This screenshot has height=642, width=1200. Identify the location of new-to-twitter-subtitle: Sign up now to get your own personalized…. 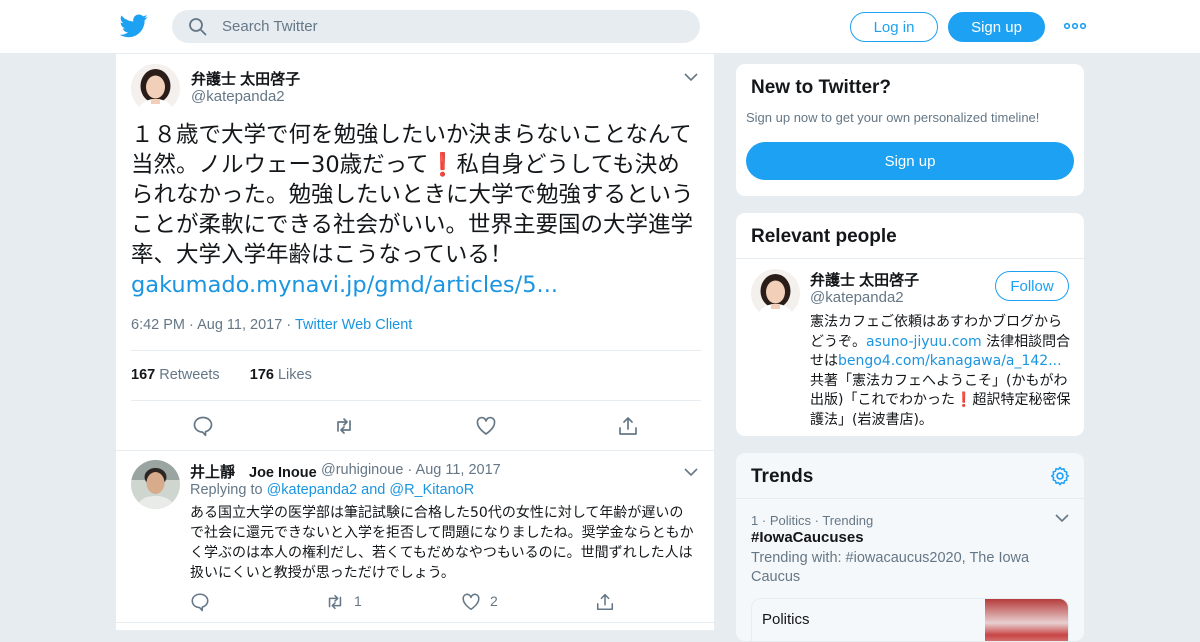
(893, 117).